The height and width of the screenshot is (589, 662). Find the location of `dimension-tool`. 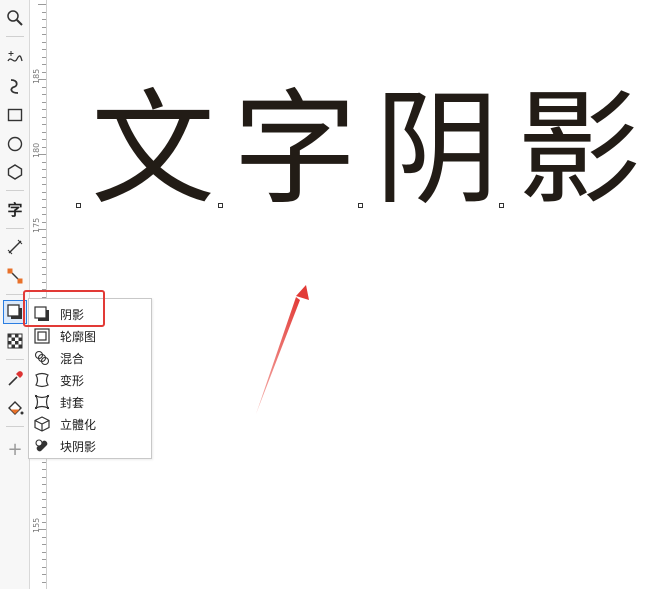

dimension-tool is located at coordinates (15, 247).